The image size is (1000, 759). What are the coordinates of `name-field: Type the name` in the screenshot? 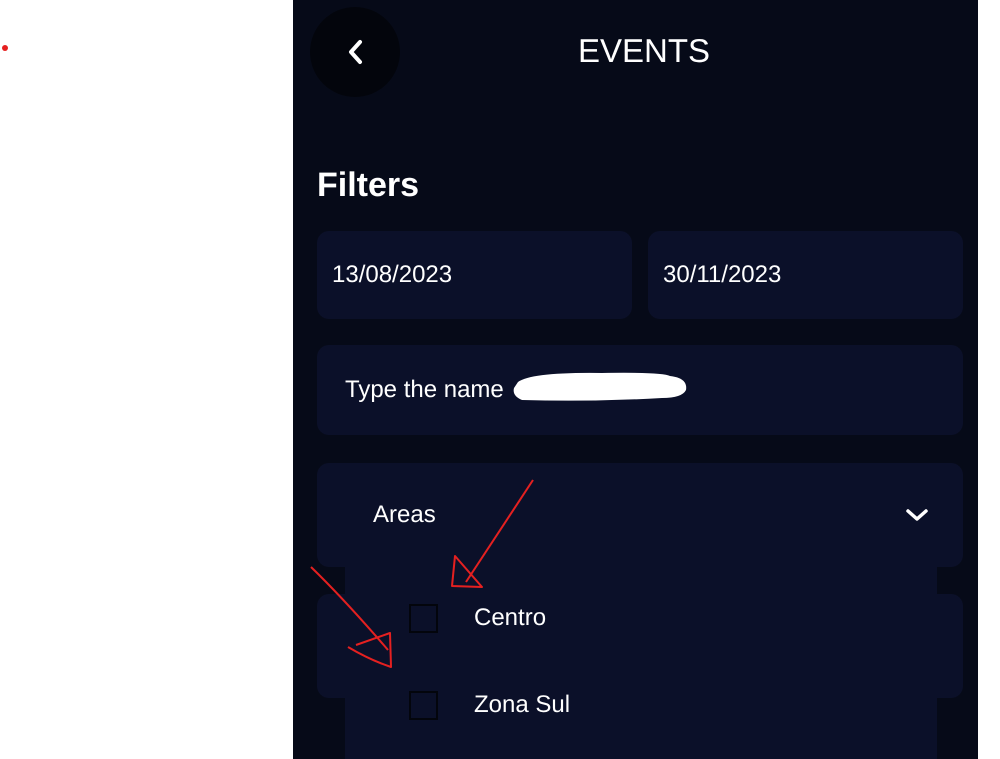 It's located at (640, 390).